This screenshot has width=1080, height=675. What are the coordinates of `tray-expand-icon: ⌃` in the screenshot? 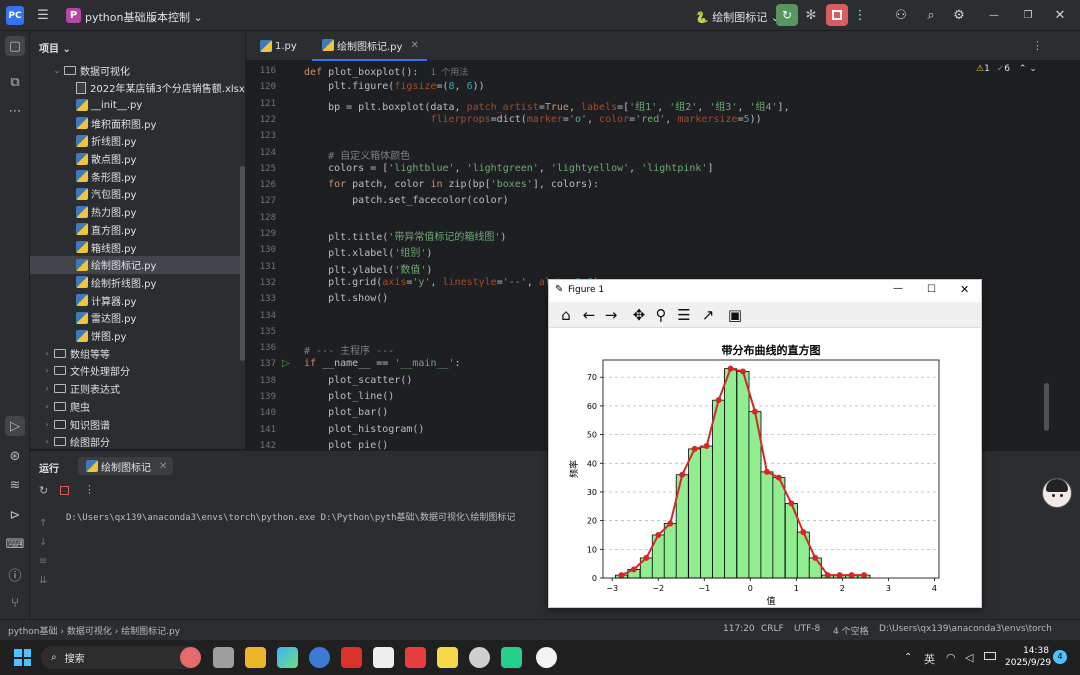 It's located at (908, 657).